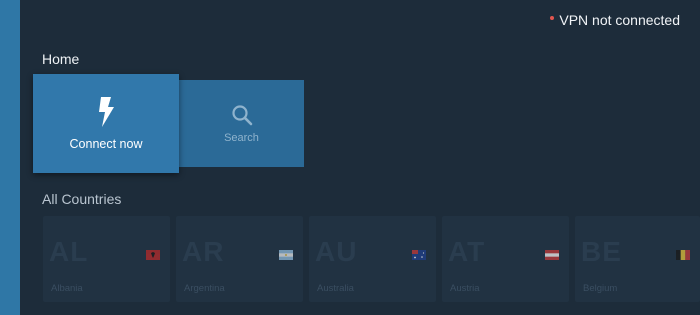 The image size is (700, 315). What do you see at coordinates (637, 259) in the screenshot?
I see `country-card-belgium: BE Belgium` at bounding box center [637, 259].